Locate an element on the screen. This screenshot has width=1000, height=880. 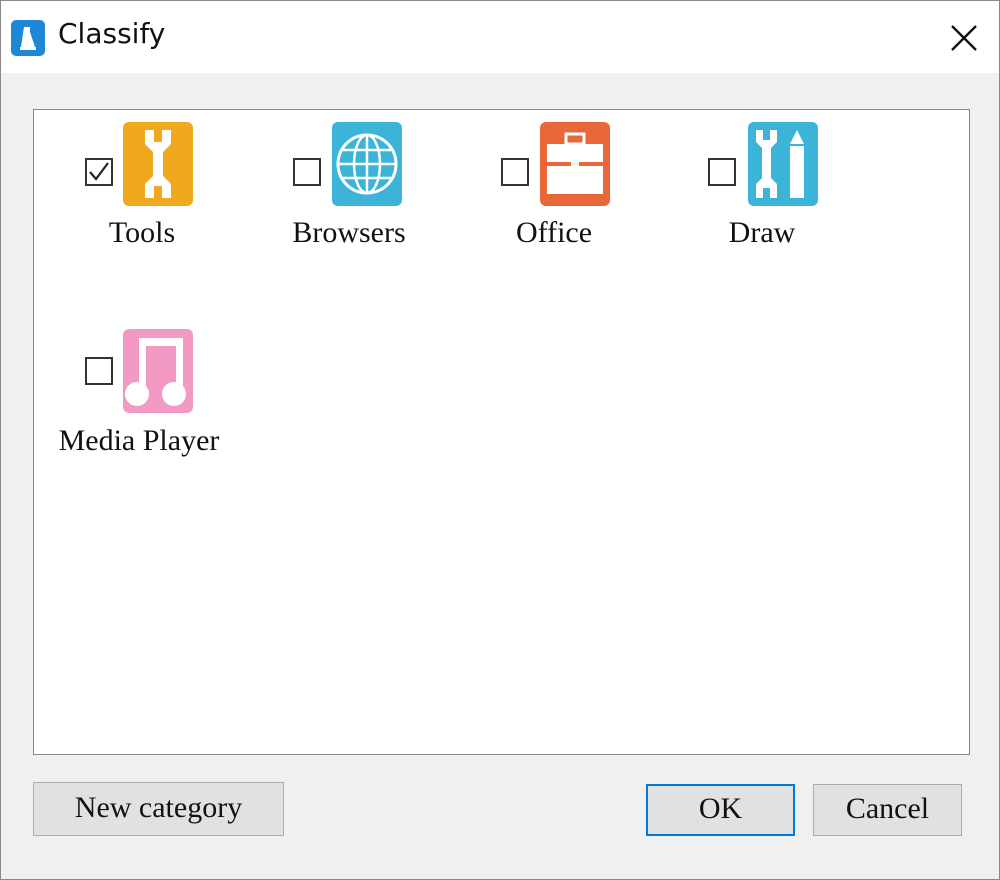
window-title: Classify is located at coordinates (112, 33).